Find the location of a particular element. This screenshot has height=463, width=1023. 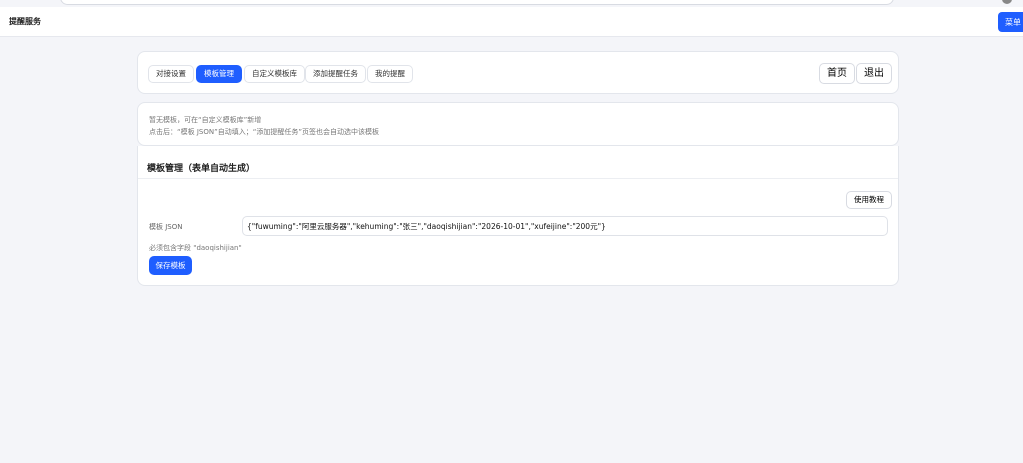

tutorial-button: 使用教程 is located at coordinates (869, 200).